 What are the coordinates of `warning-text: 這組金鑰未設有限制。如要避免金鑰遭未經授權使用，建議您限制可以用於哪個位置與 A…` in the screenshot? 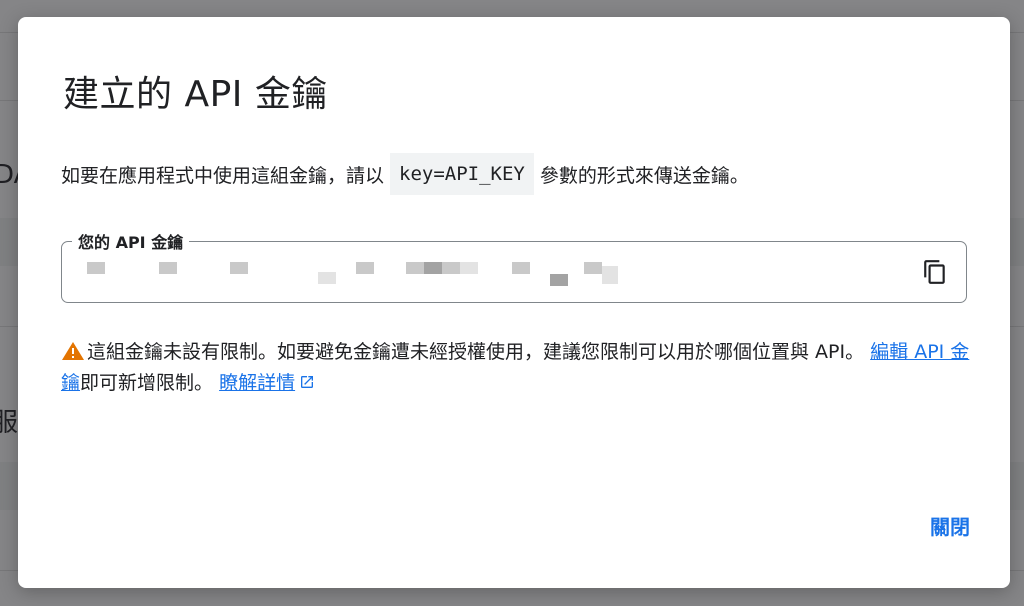 It's located at (476, 352).